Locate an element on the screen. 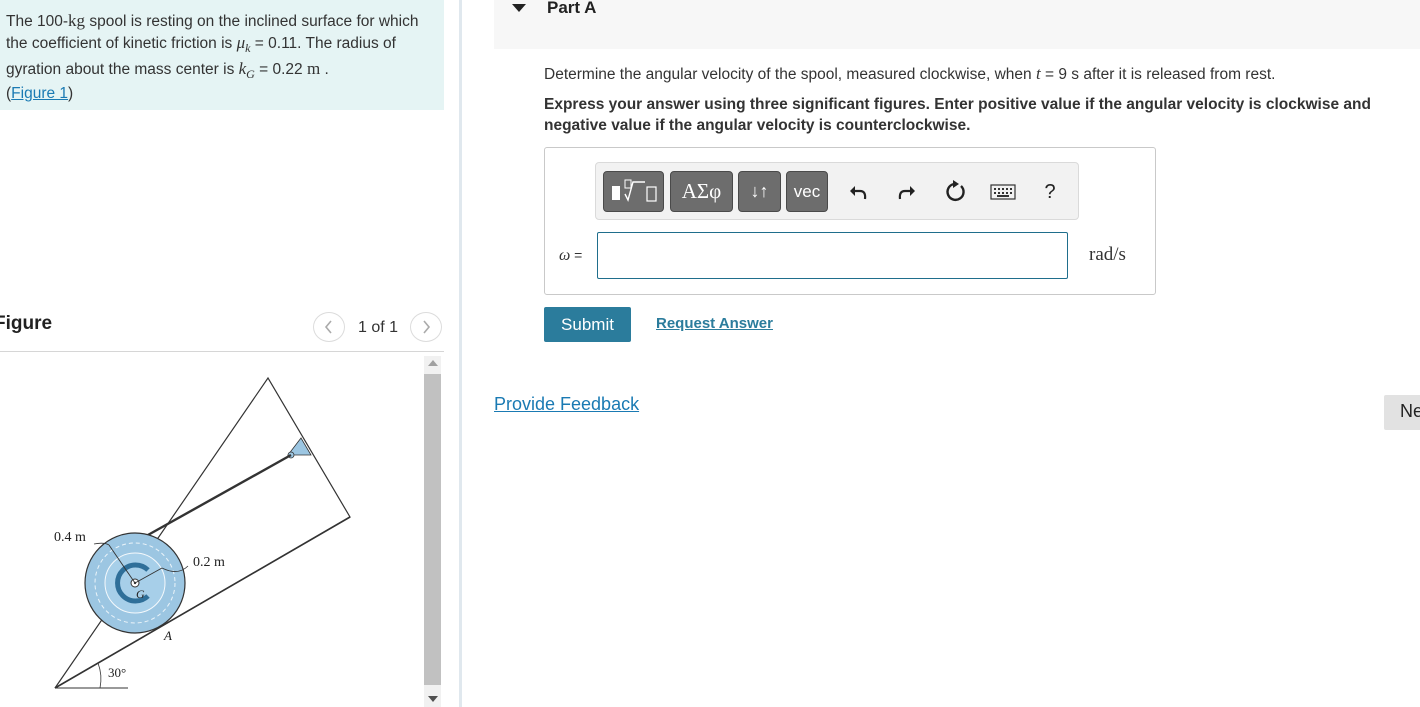  greek-symbols-button: ΑΣφ is located at coordinates (701, 191).